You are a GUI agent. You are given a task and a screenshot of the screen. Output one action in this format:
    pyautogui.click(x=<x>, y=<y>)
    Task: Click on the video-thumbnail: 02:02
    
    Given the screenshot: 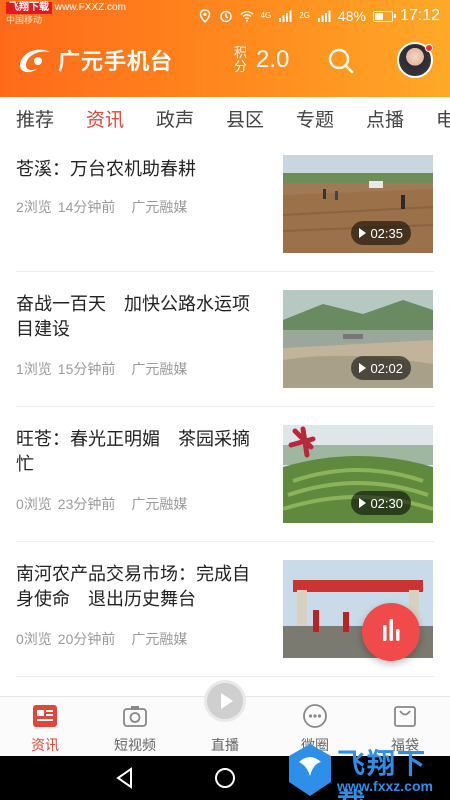 What is the action you would take?
    pyautogui.click(x=358, y=339)
    